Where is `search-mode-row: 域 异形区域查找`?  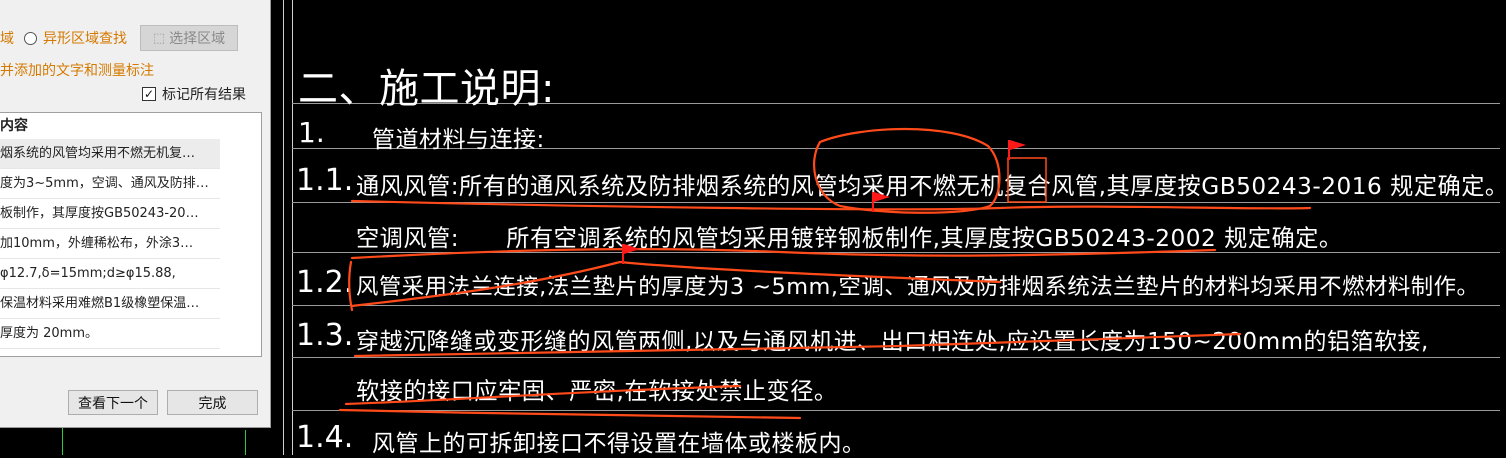
search-mode-row: 域 异形区域查找 is located at coordinates (63, 38).